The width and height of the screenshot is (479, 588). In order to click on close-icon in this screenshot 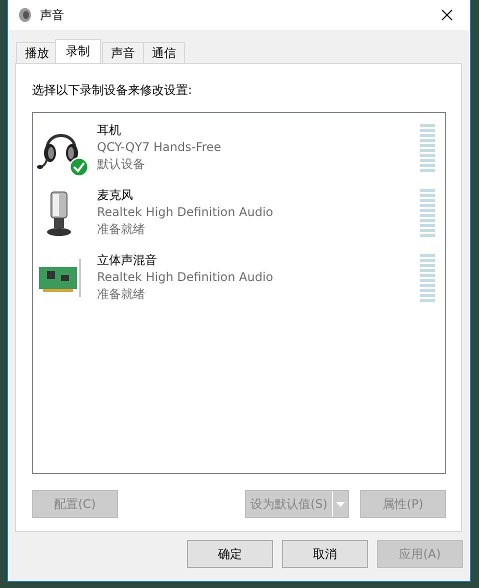, I will do `click(447, 15)`.